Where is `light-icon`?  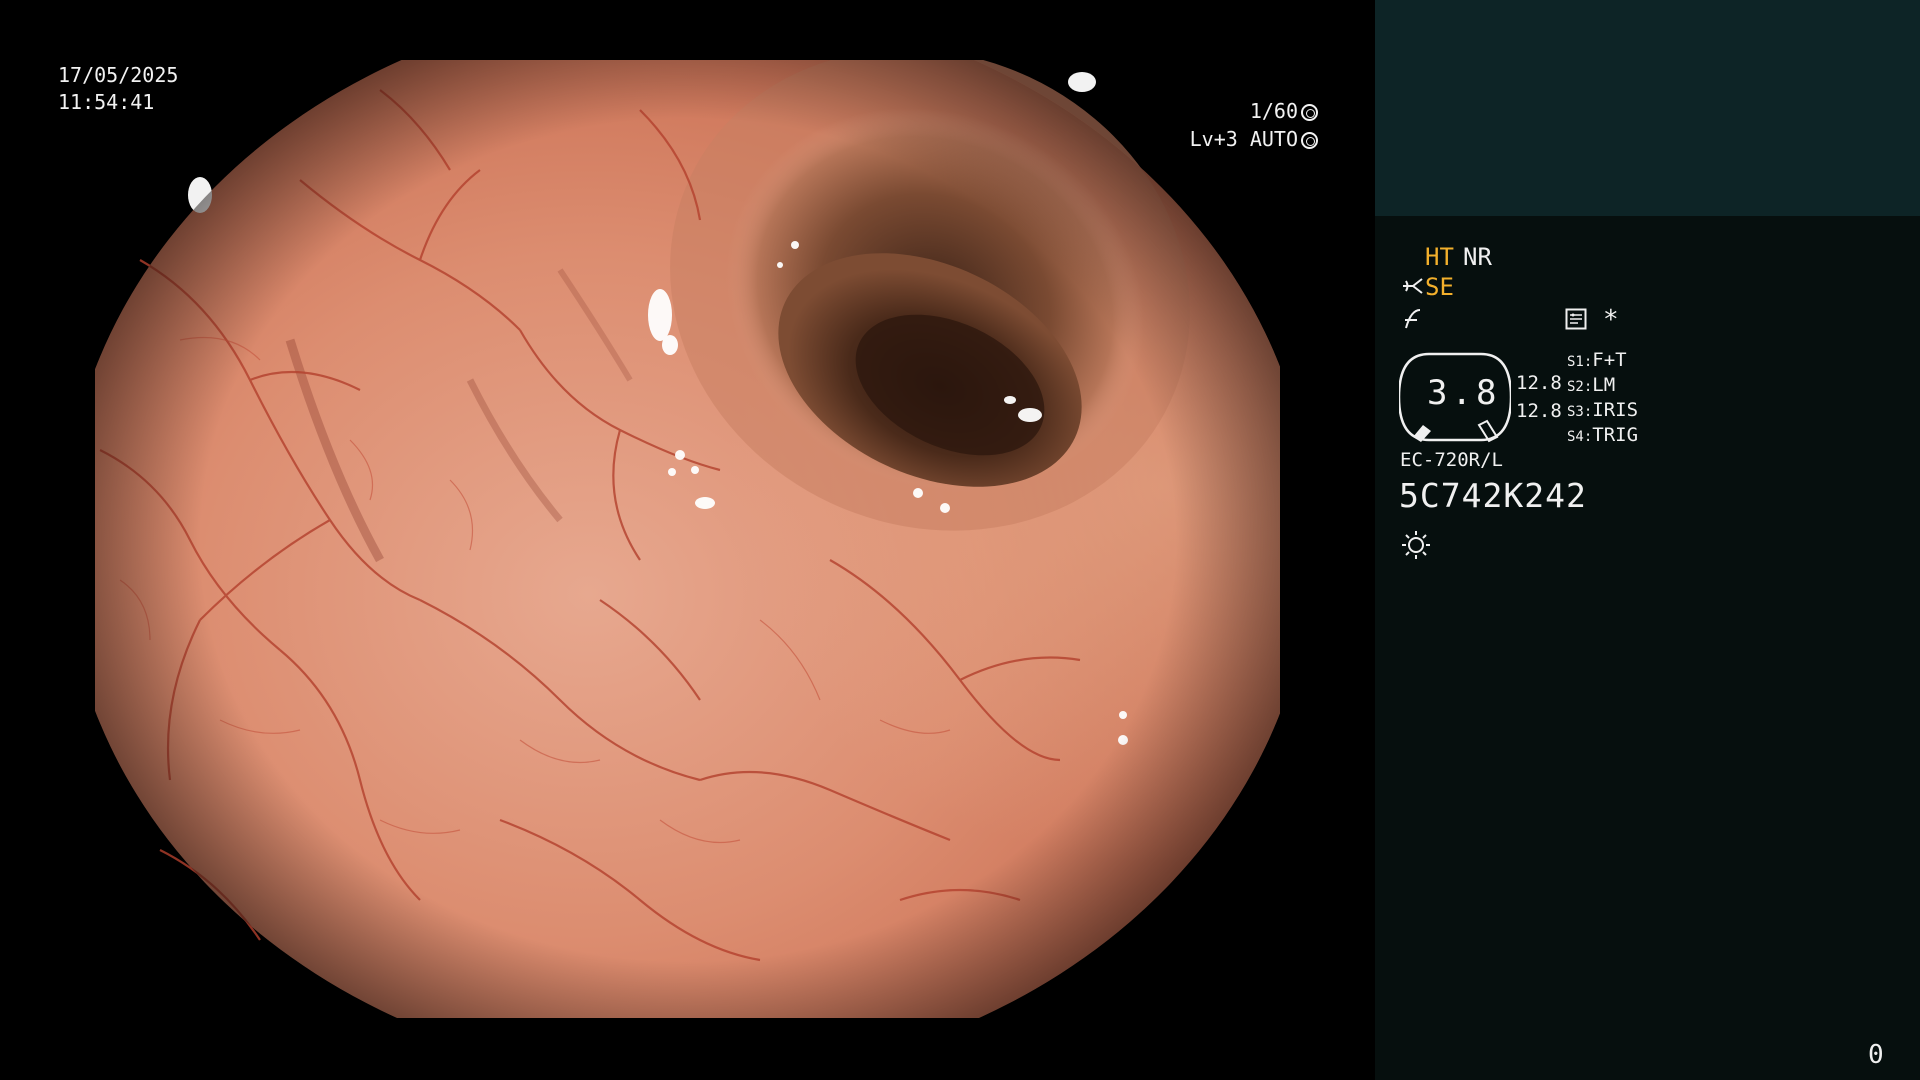 light-icon is located at coordinates (1416, 545).